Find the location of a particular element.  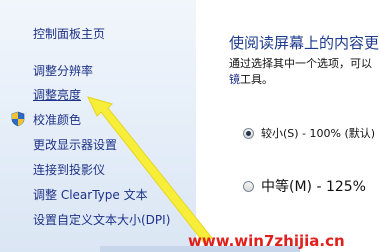

site-watermark: www.win7zhijia.cn is located at coordinates (266, 241).